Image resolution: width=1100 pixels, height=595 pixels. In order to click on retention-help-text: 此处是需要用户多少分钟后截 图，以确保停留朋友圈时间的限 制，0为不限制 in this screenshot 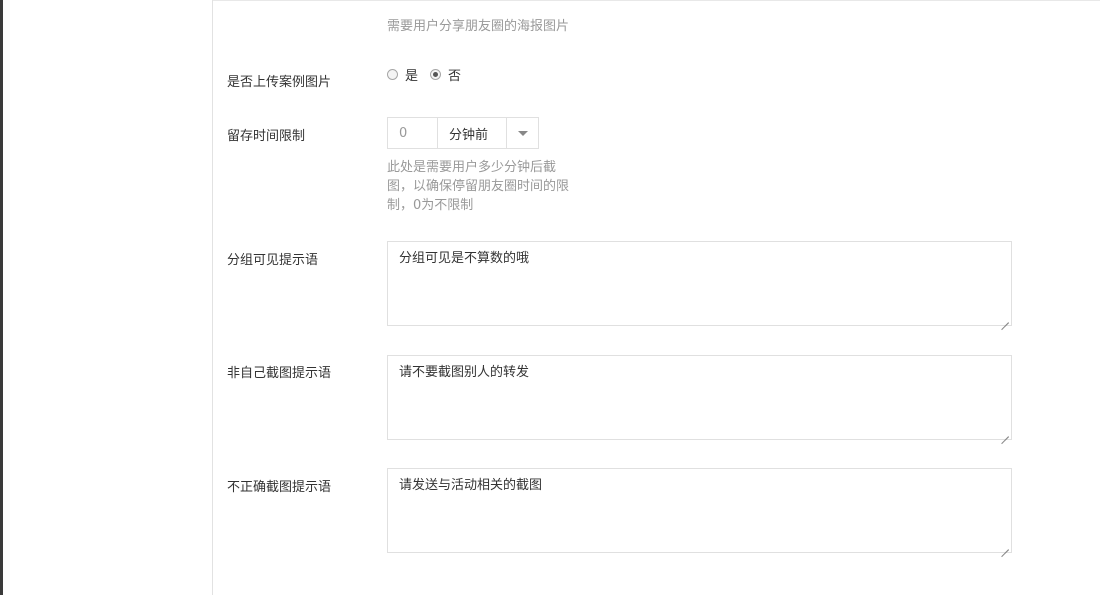, I will do `click(487, 186)`.